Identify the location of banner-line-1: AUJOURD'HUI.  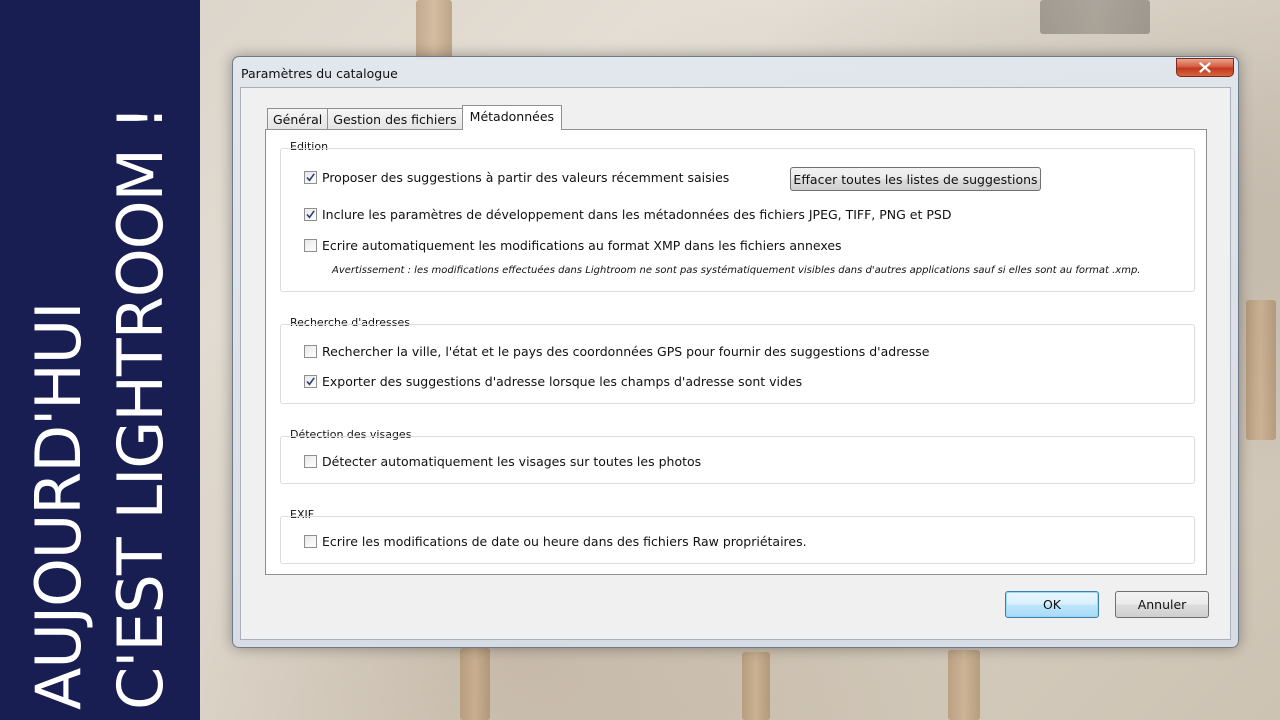
(58, 506).